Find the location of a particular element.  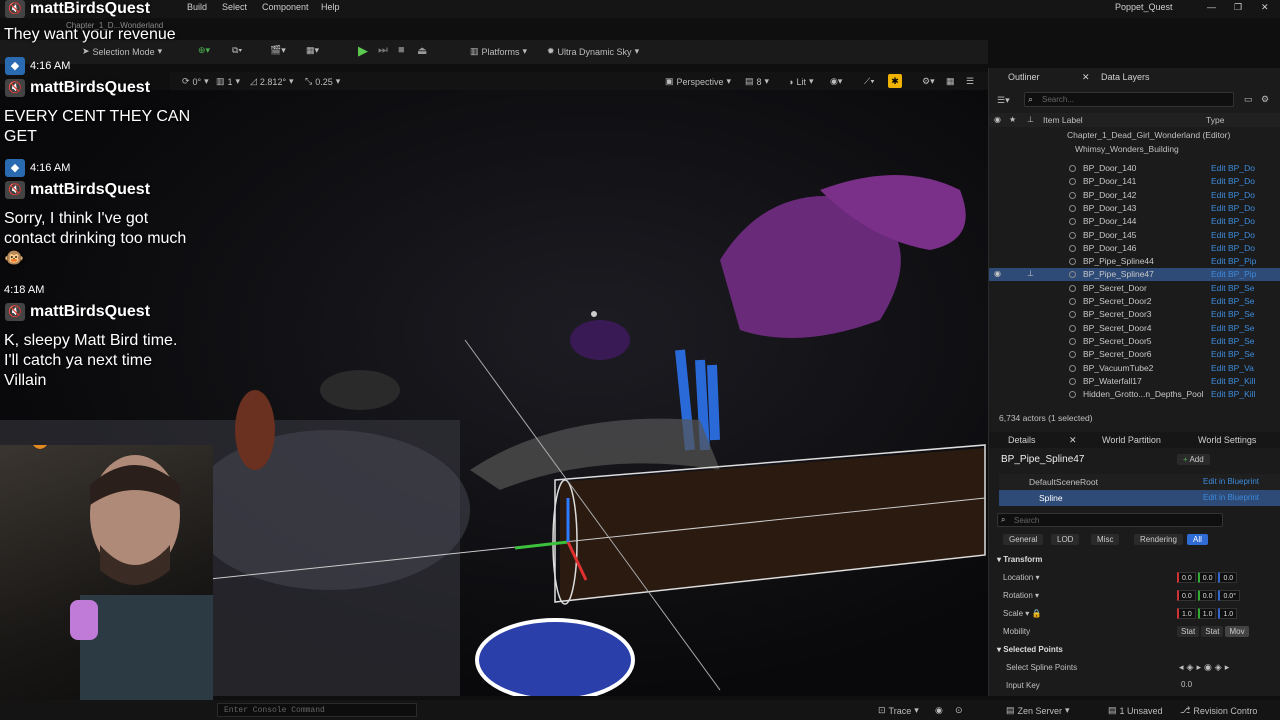

outliner-row-type: Edit BP_Pip is located at coordinates (1233, 274).